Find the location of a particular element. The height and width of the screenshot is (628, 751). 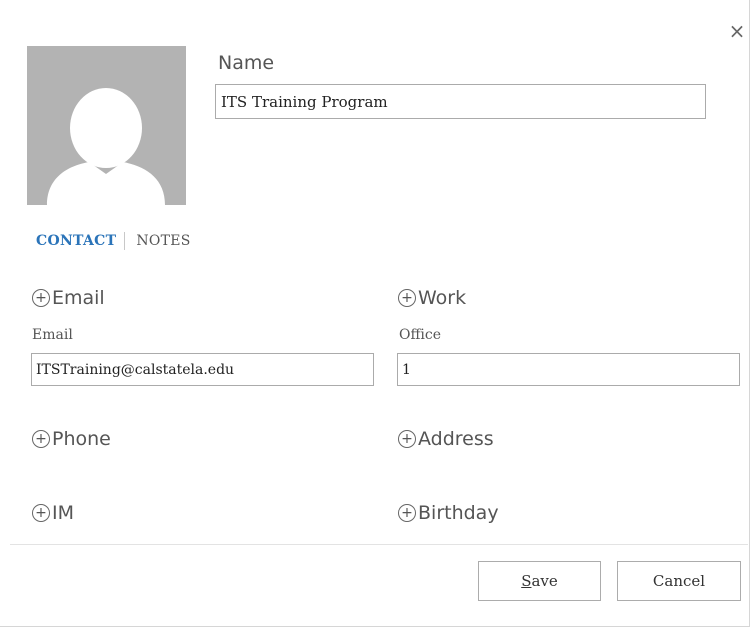

tab-notes: NOTES is located at coordinates (163, 241).